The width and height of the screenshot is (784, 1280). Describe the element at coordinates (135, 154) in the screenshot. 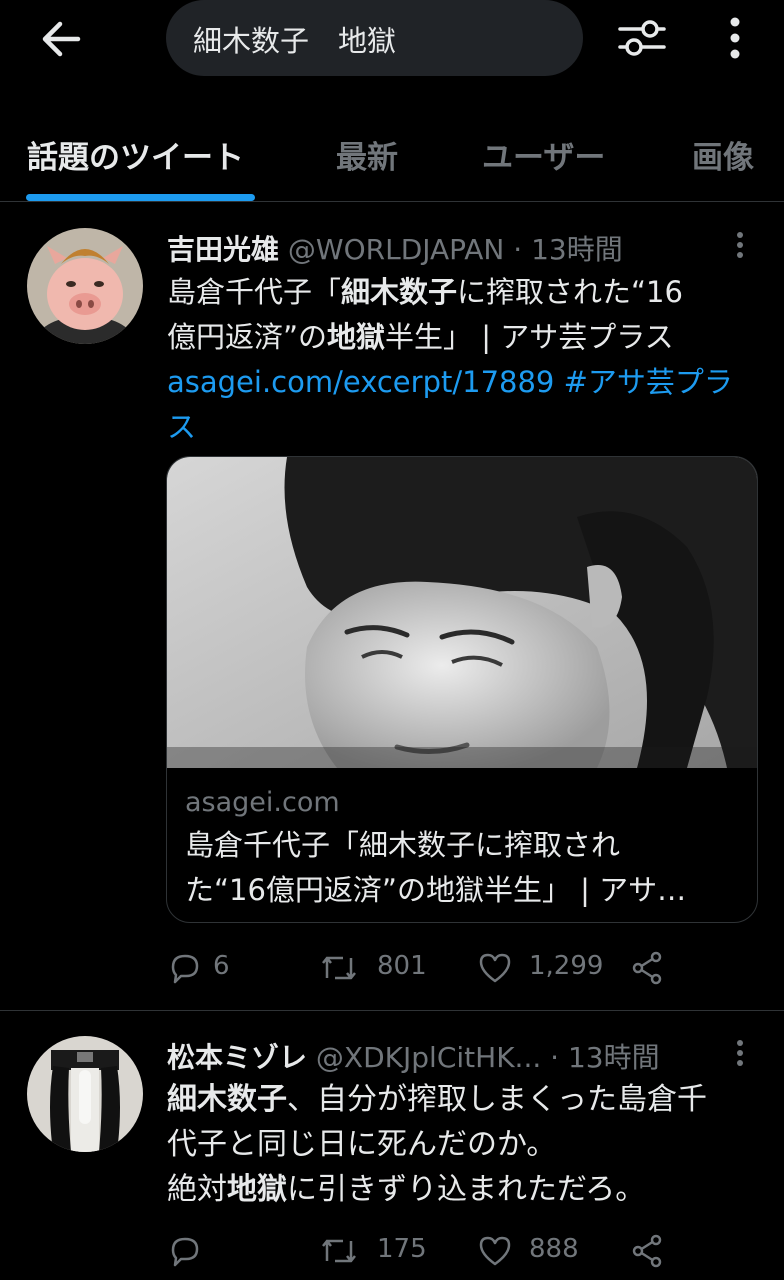

I see `tab-top-tweets: 話題のツイート` at that location.